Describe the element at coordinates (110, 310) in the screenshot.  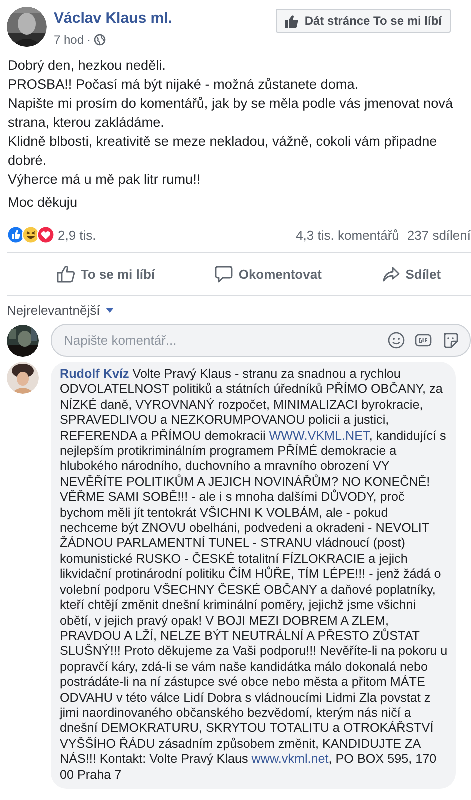
I see `caret-down-icon` at that location.